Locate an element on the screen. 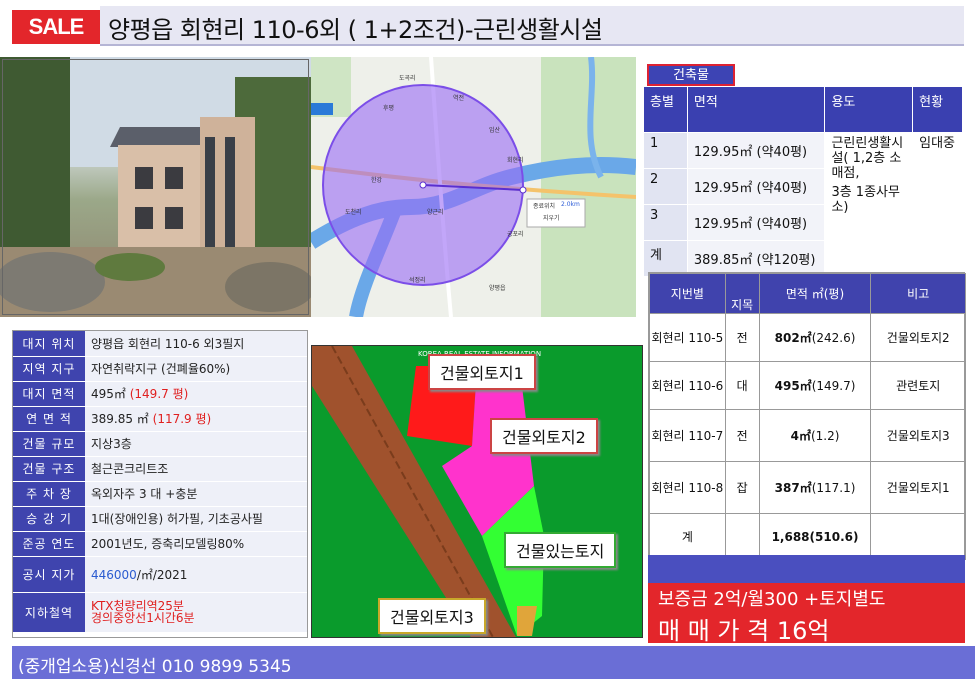 The height and width of the screenshot is (679, 980). info-value-extra: (149.7 평) is located at coordinates (159, 394).